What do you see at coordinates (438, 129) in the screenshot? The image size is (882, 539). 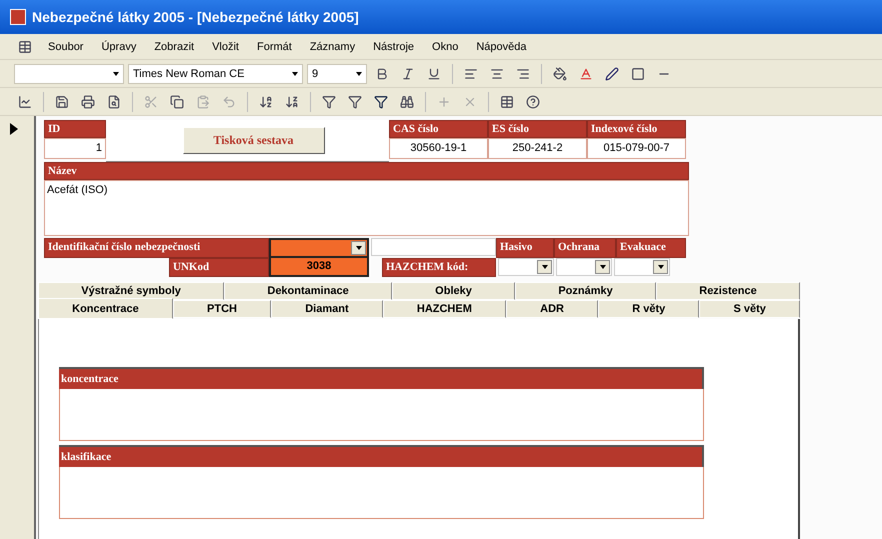 I see `field-label: CAS číslo` at bounding box center [438, 129].